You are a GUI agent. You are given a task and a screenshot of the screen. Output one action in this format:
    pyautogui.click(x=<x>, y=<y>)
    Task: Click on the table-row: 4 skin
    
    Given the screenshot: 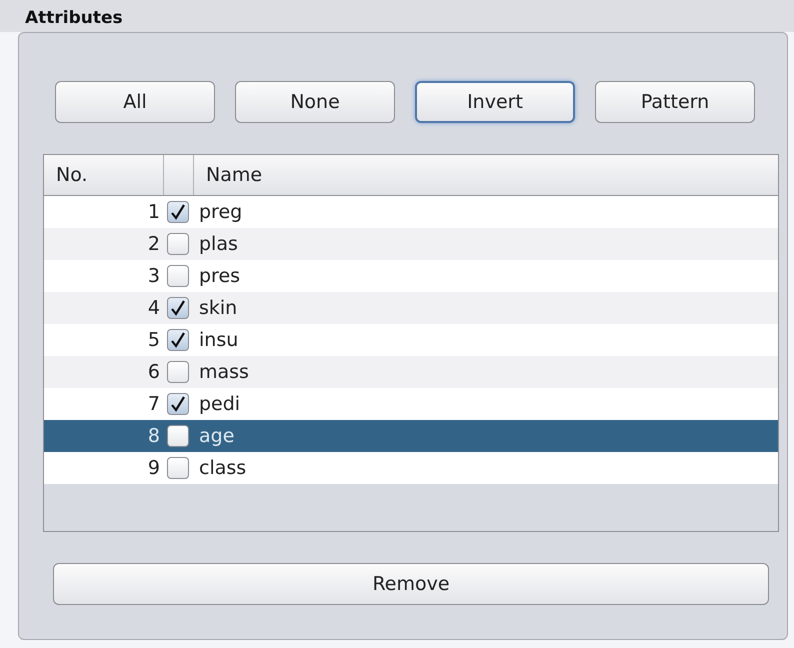 What is the action you would take?
    pyautogui.click(x=411, y=308)
    